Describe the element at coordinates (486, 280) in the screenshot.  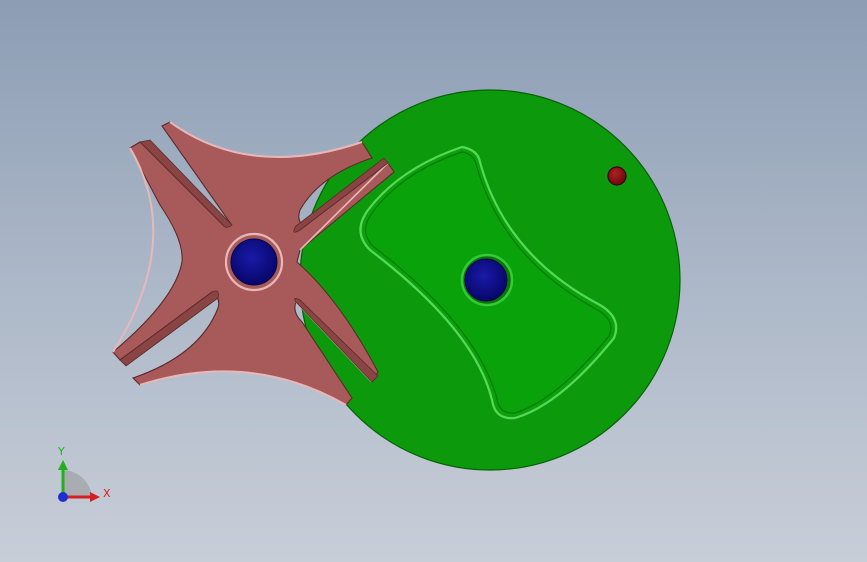
I see `drive-shaft-hole` at that location.